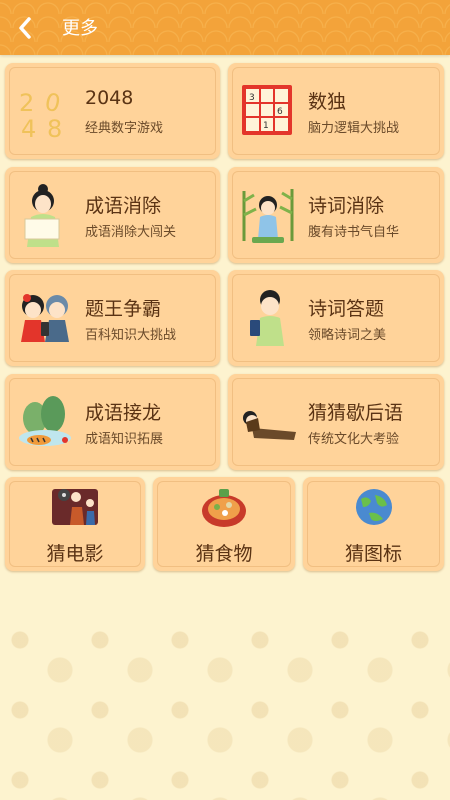 Image resolution: width=450 pixels, height=800 pixels. I want to click on game-card-idiom-chain: 成语接龙 成语知识拓展, so click(112, 422).